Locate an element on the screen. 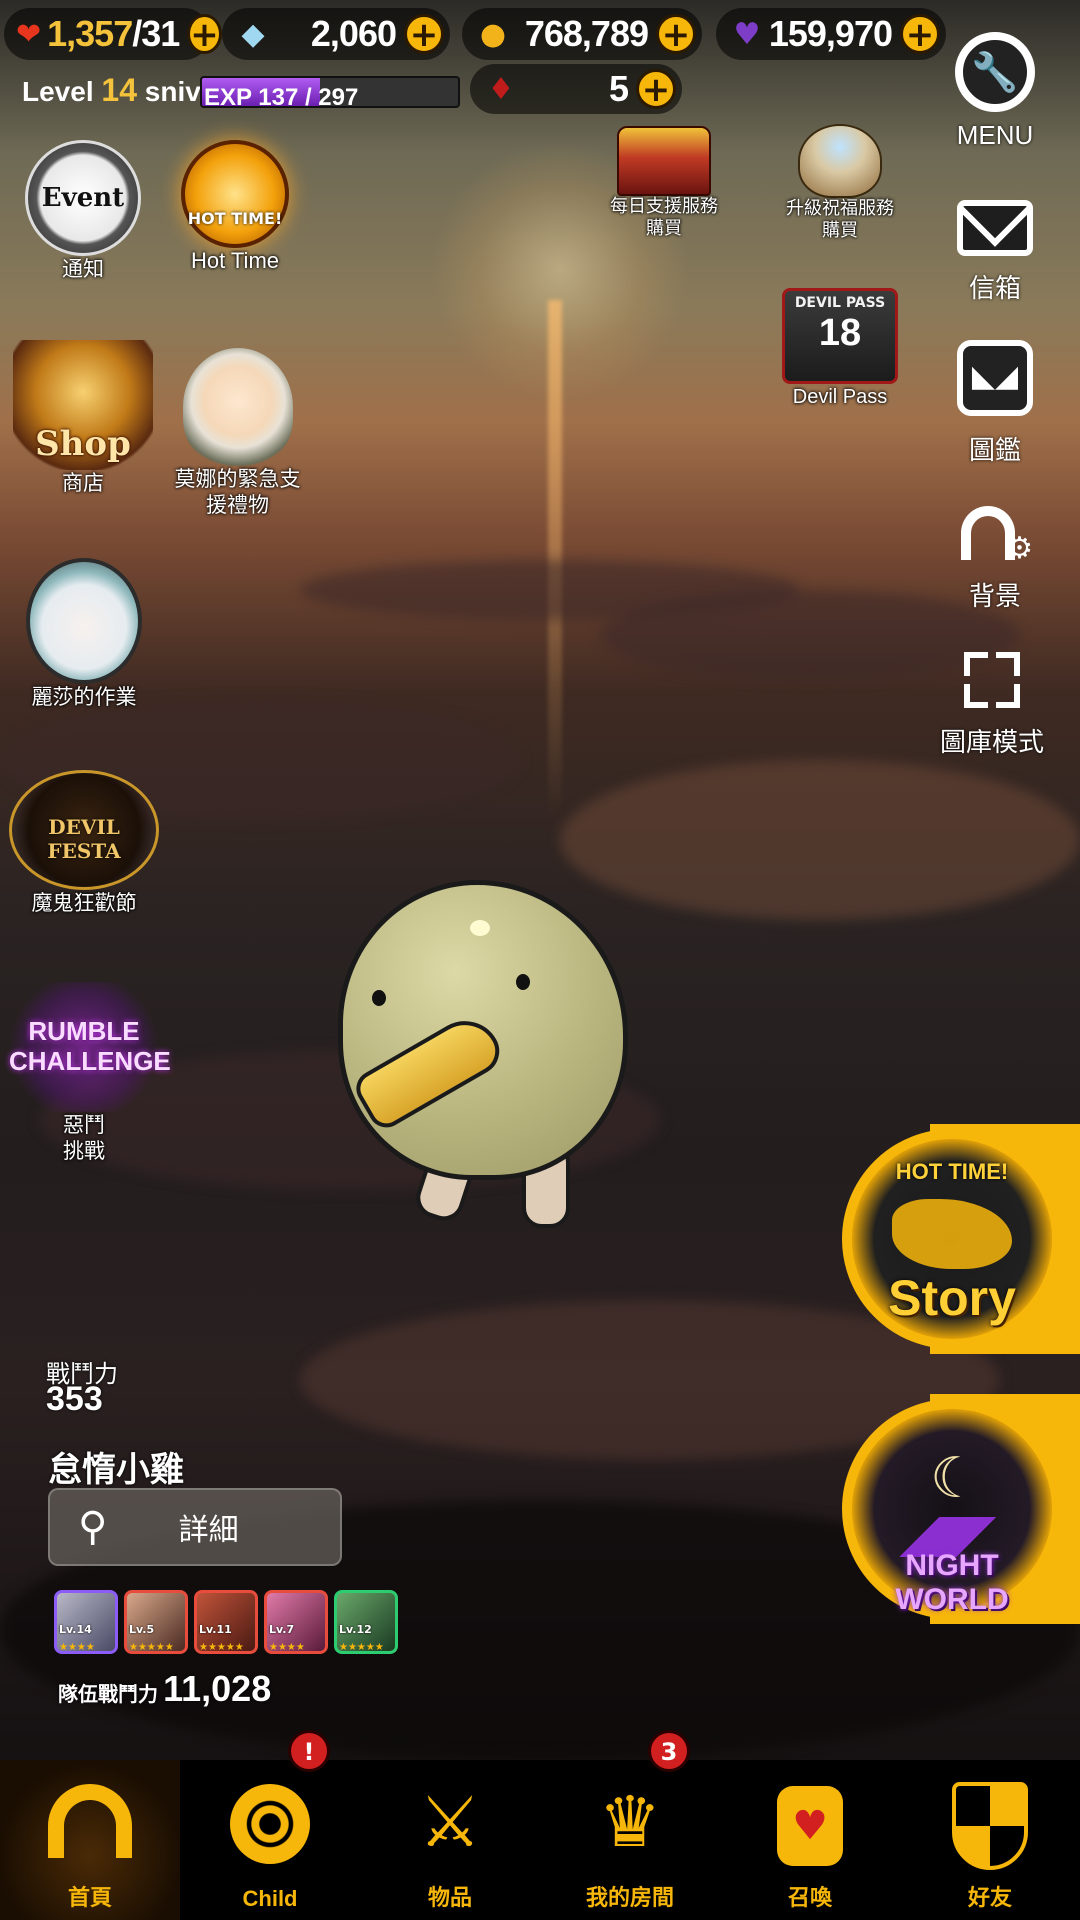 Image resolution: width=1080 pixels, height=1920 pixels. nav-my-room: 3 ♛ 我的房間 is located at coordinates (630, 1825).